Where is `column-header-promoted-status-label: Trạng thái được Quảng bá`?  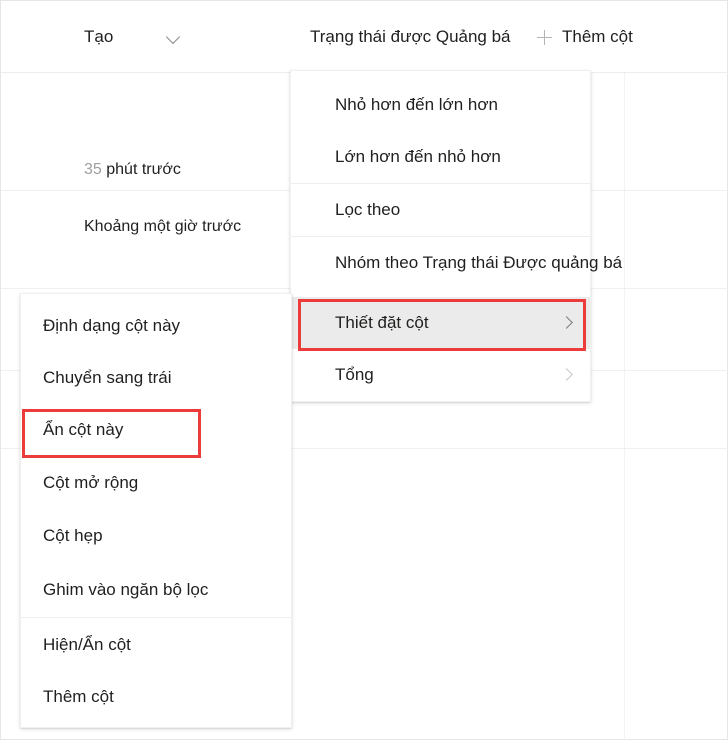 column-header-promoted-status-label: Trạng thái được Quảng bá is located at coordinates (410, 36).